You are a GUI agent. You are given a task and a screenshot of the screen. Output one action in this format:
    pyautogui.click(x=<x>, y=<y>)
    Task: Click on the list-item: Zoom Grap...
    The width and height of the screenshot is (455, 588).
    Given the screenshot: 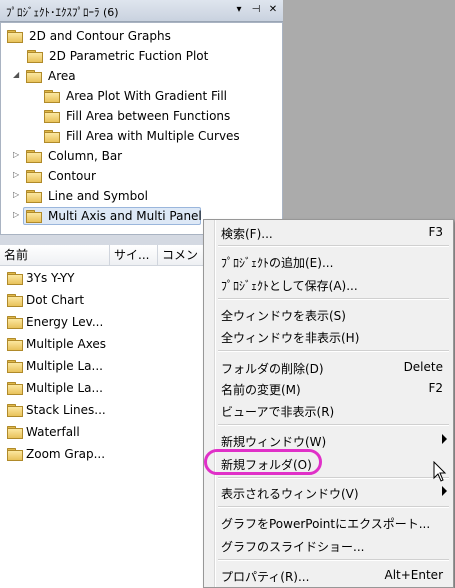 What is the action you would take?
    pyautogui.click(x=60, y=454)
    